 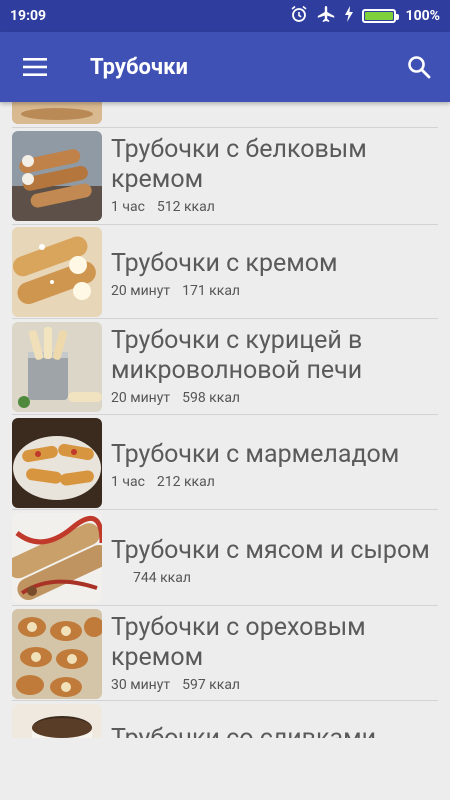 I want to click on search-icon, so click(x=419, y=67).